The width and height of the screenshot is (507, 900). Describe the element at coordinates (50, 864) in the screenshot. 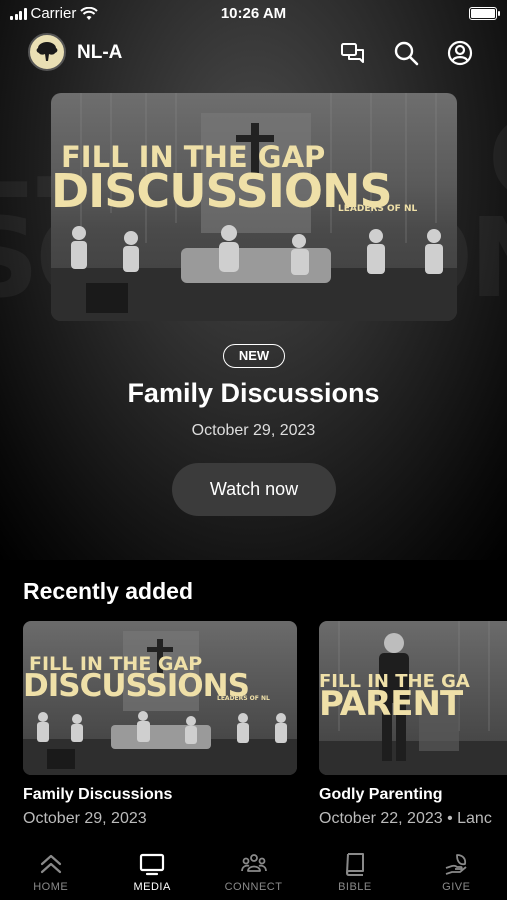

I see `home-chevrons-icon` at that location.